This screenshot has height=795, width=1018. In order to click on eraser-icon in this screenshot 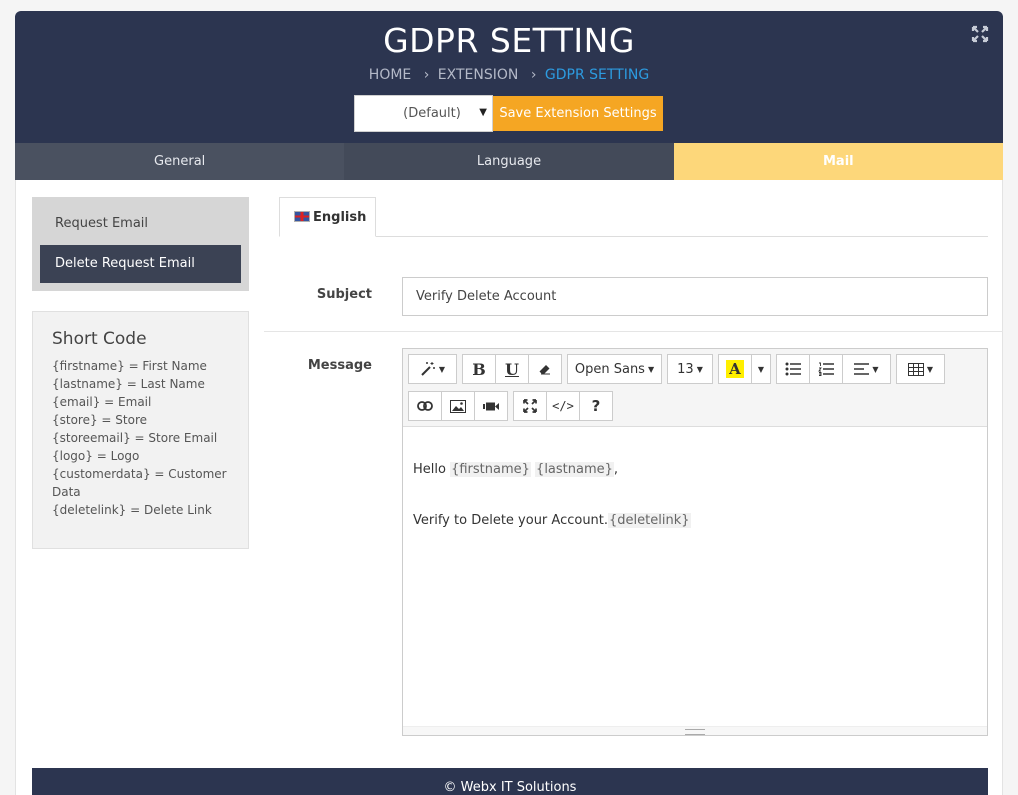, I will do `click(544, 370)`.